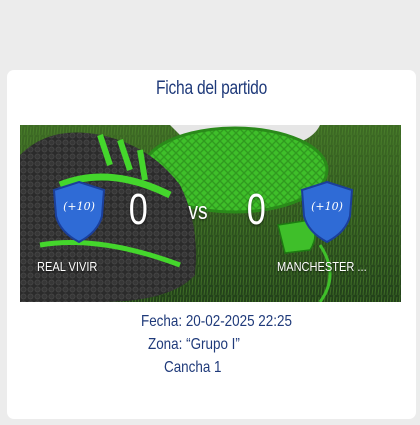 This screenshot has width=420, height=425. I want to click on away-badge-text: (+10), so click(327, 206).